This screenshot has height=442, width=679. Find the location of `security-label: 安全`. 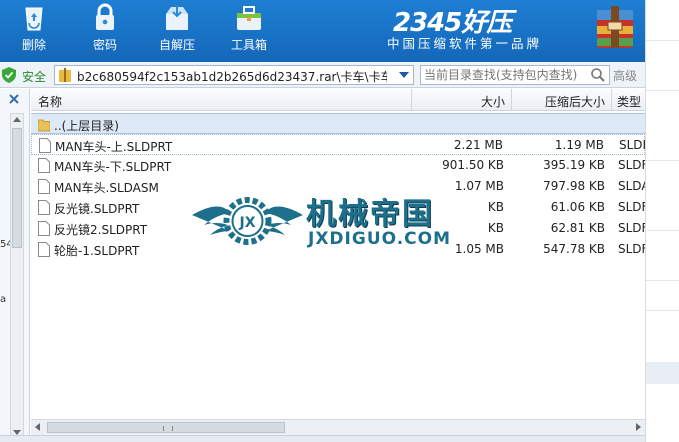

security-label: 安全 is located at coordinates (34, 77).